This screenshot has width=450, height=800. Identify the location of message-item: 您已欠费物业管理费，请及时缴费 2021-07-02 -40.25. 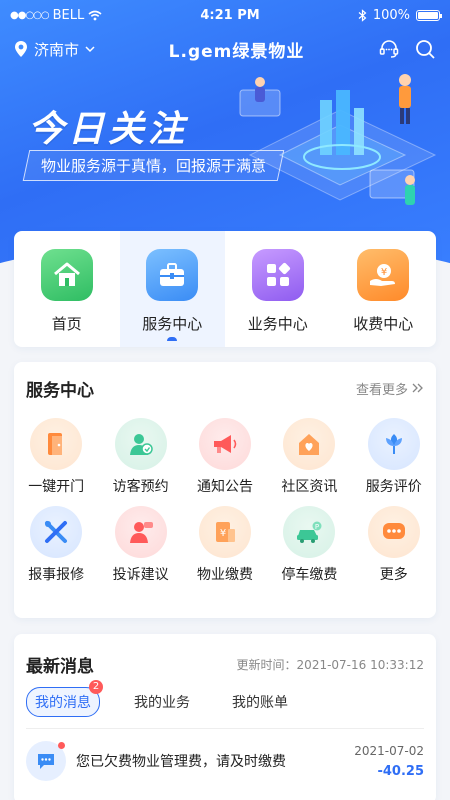
(225, 761).